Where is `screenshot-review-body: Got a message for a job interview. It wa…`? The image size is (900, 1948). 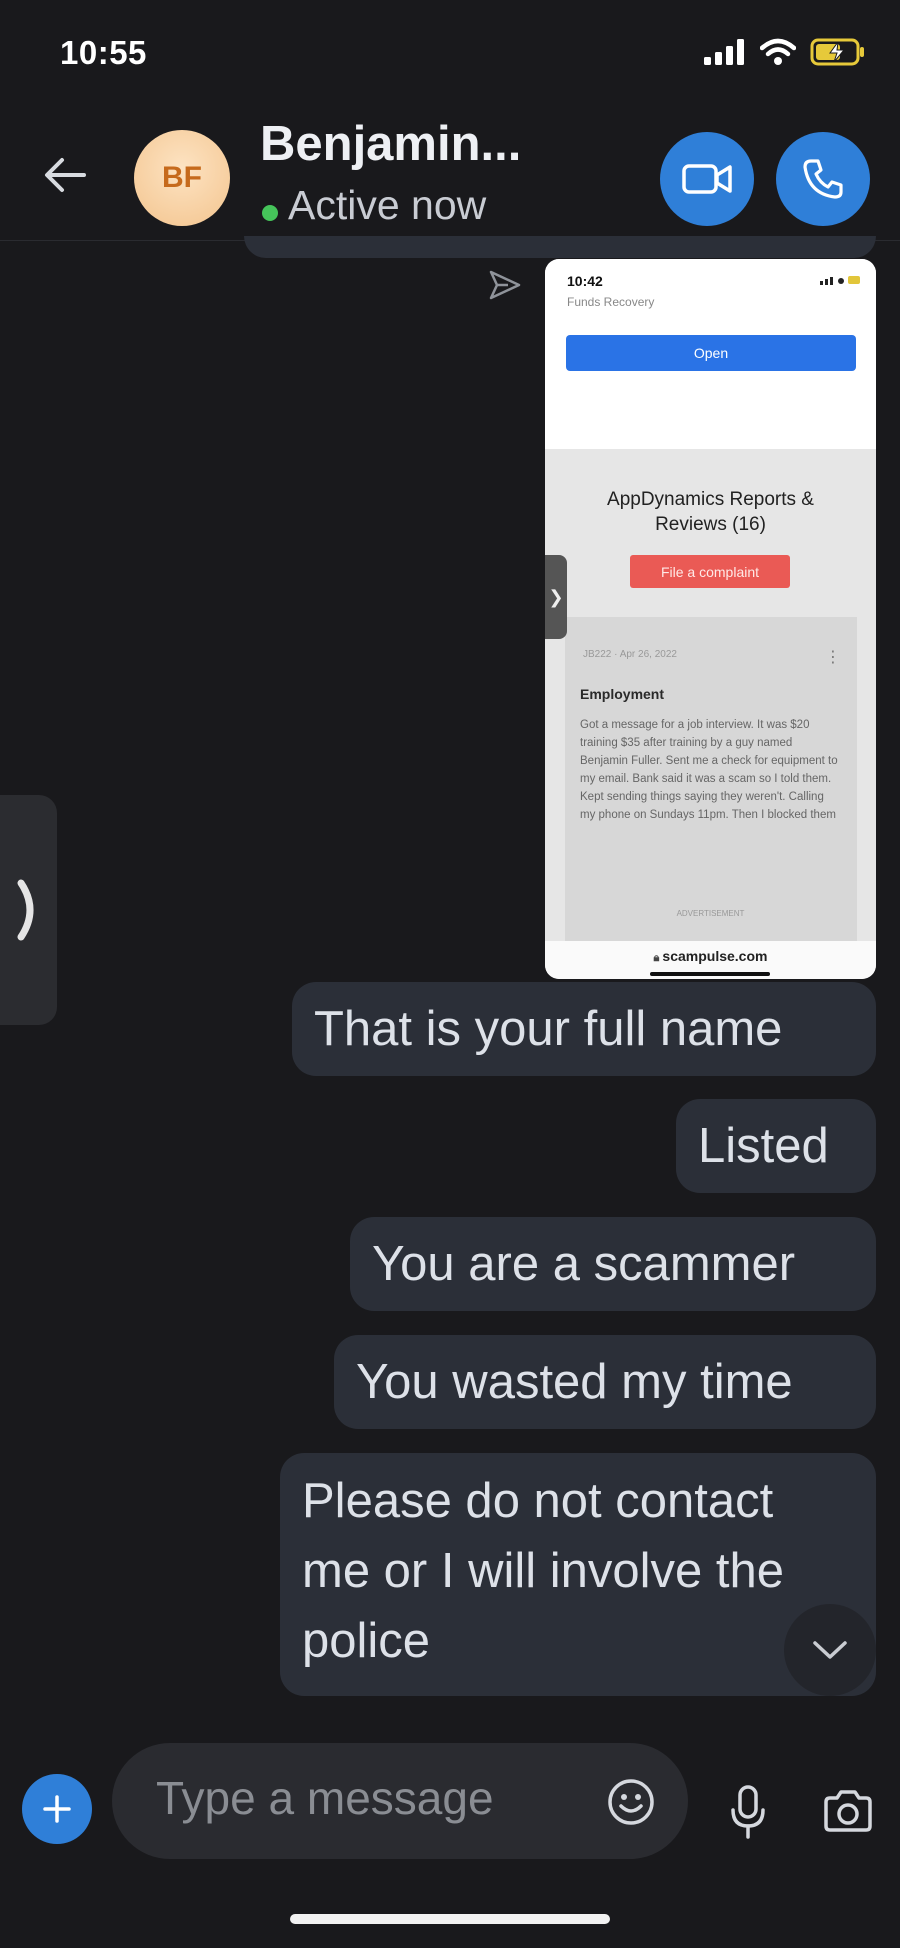 screenshot-review-body: Got a message for a job interview. It wa… is located at coordinates (709, 770).